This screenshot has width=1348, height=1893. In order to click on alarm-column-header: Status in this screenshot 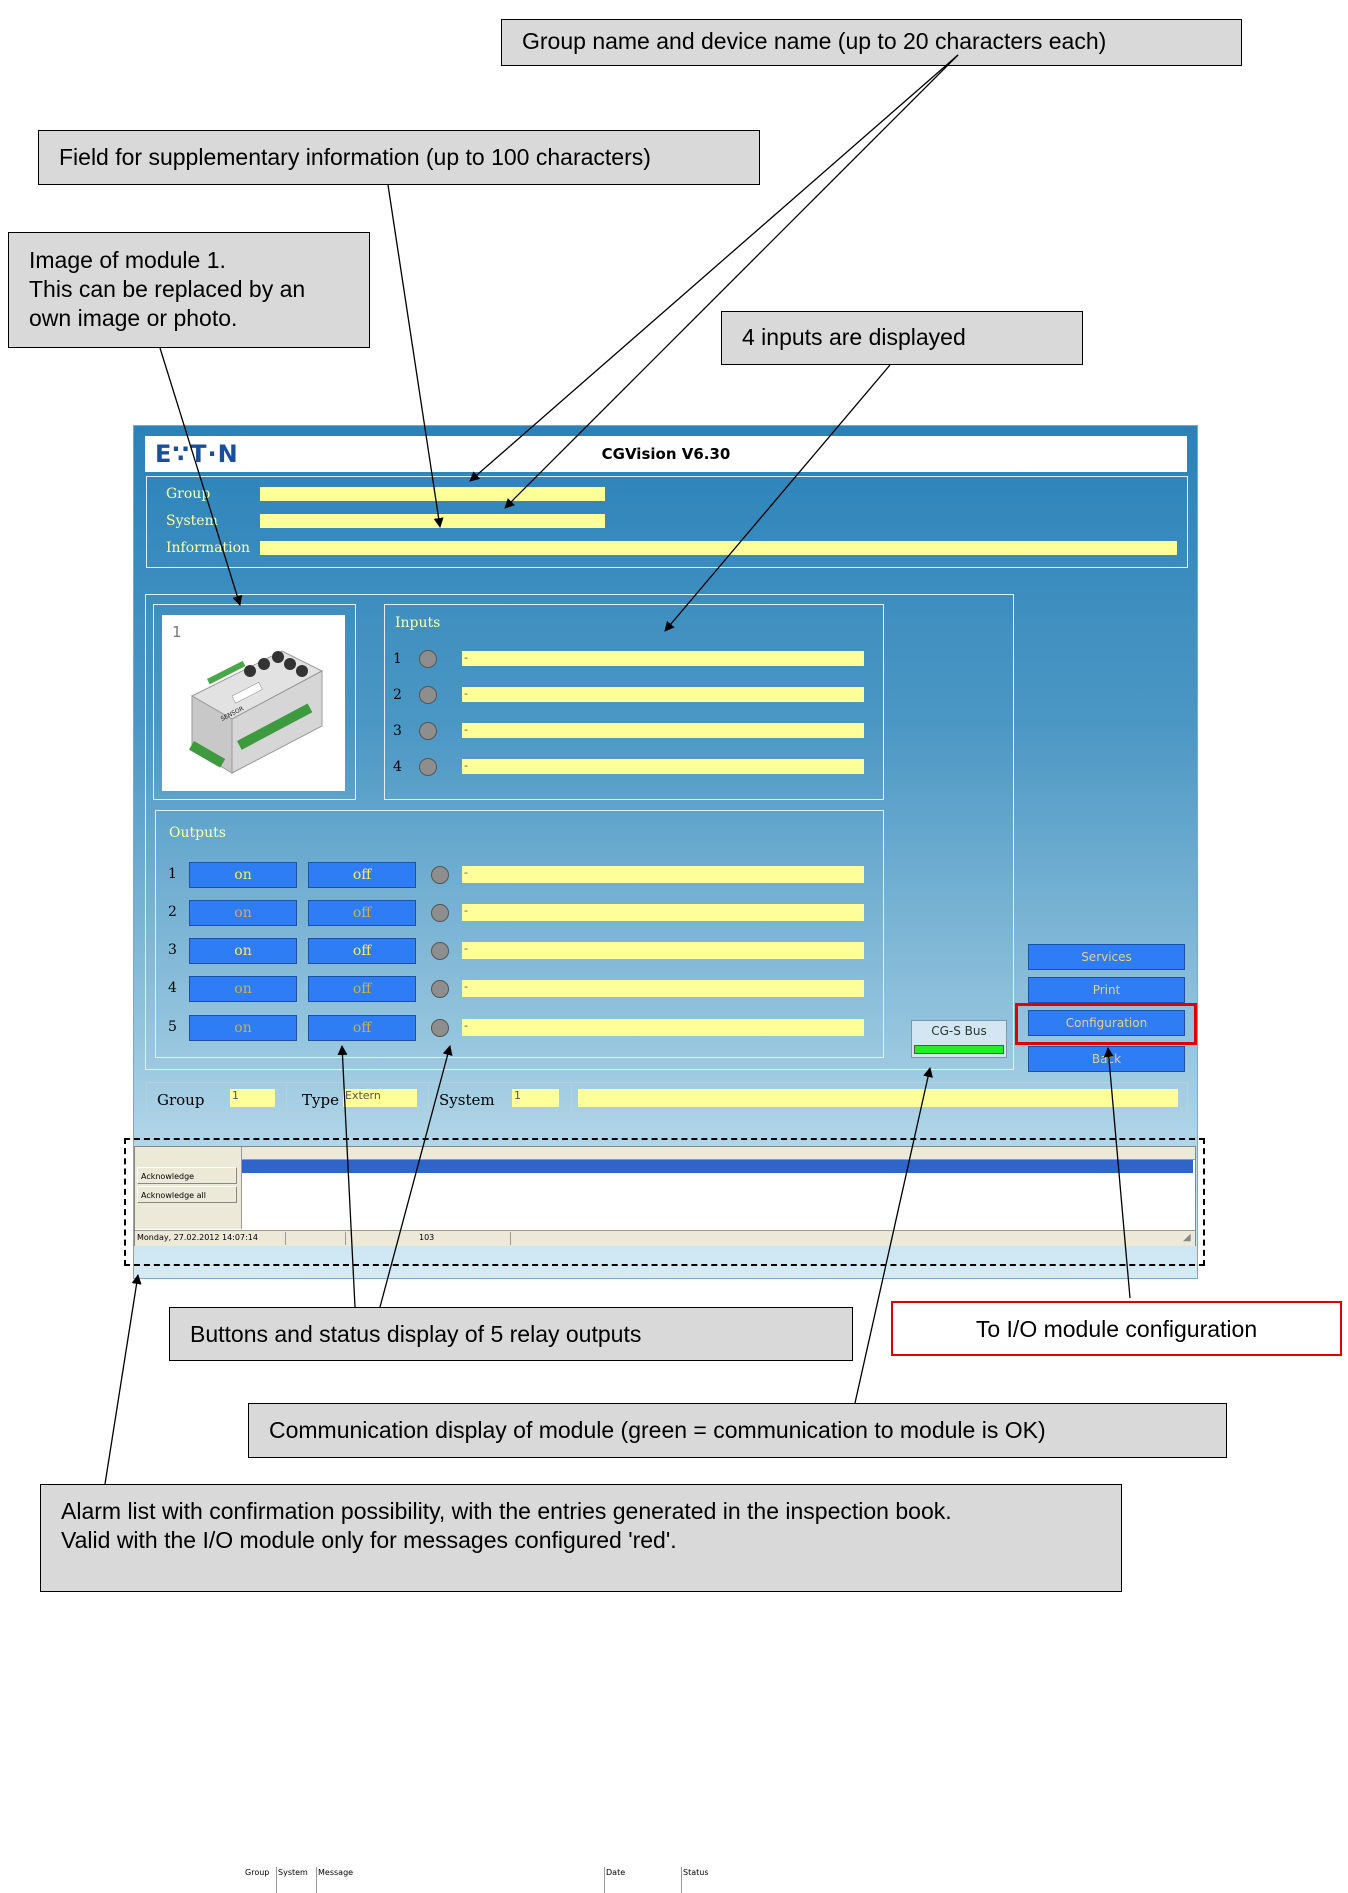, I will do `click(696, 1872)`.